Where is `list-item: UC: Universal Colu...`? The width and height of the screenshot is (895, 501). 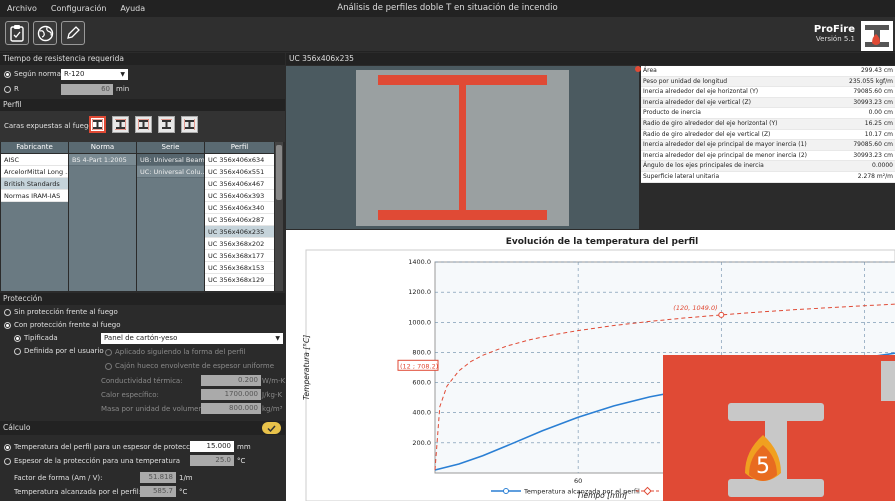
list-item: UC: Universal Colu... is located at coordinates (170, 172).